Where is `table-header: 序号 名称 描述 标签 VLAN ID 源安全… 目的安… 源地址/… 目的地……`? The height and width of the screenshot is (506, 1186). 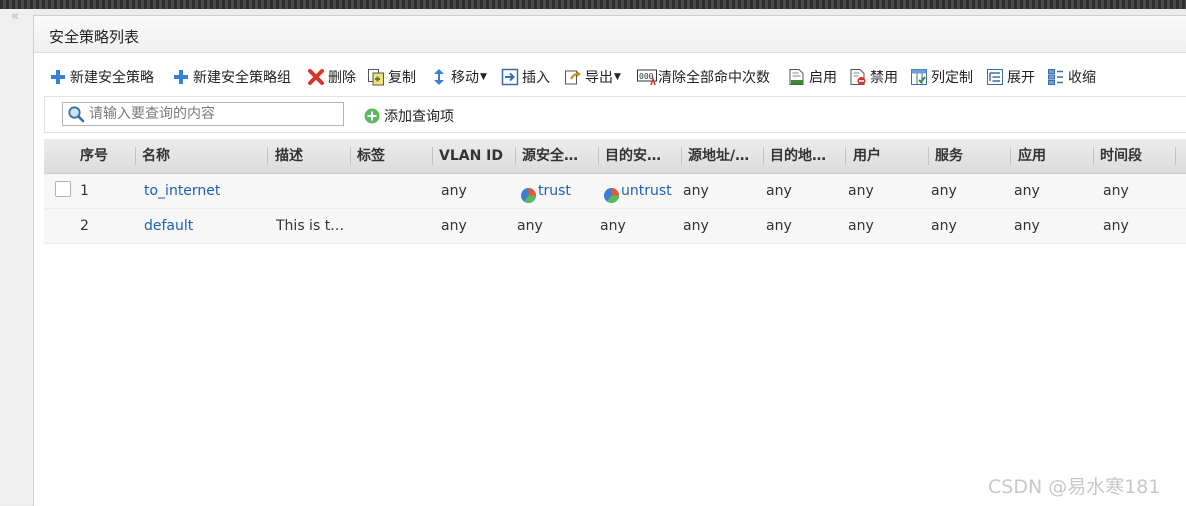
table-header: 序号 名称 描述 标签 VLAN ID 源安全… 目的安… 源地址/… 目的地…… is located at coordinates (615, 156).